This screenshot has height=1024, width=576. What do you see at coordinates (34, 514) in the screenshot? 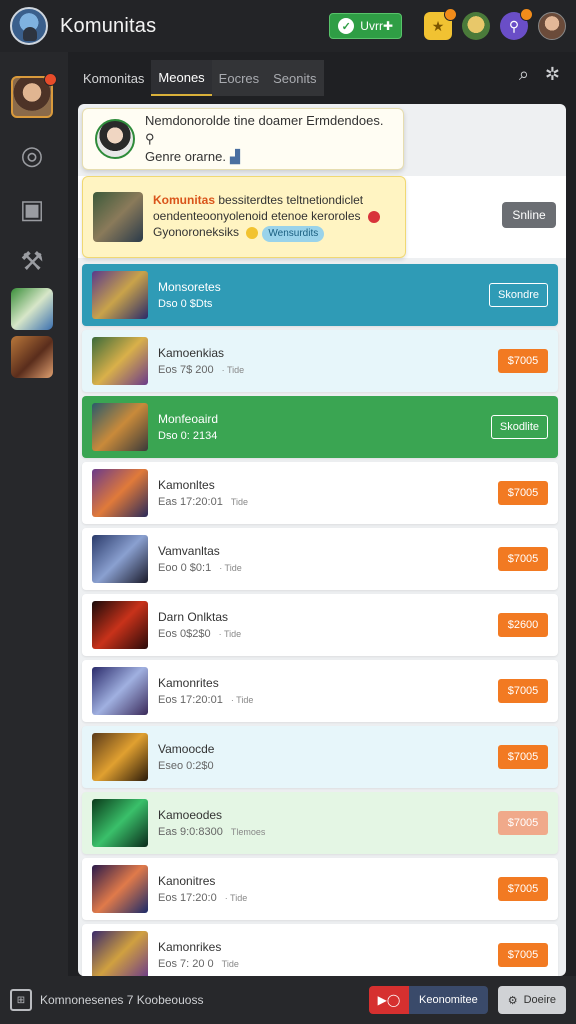
I see `left-rail: ◎ ▣ ⚒` at bounding box center [34, 514].